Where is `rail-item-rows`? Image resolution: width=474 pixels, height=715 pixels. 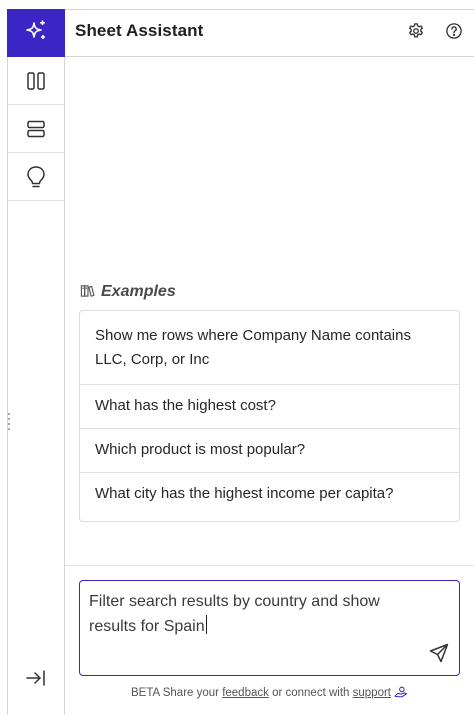 rail-item-rows is located at coordinates (36, 129).